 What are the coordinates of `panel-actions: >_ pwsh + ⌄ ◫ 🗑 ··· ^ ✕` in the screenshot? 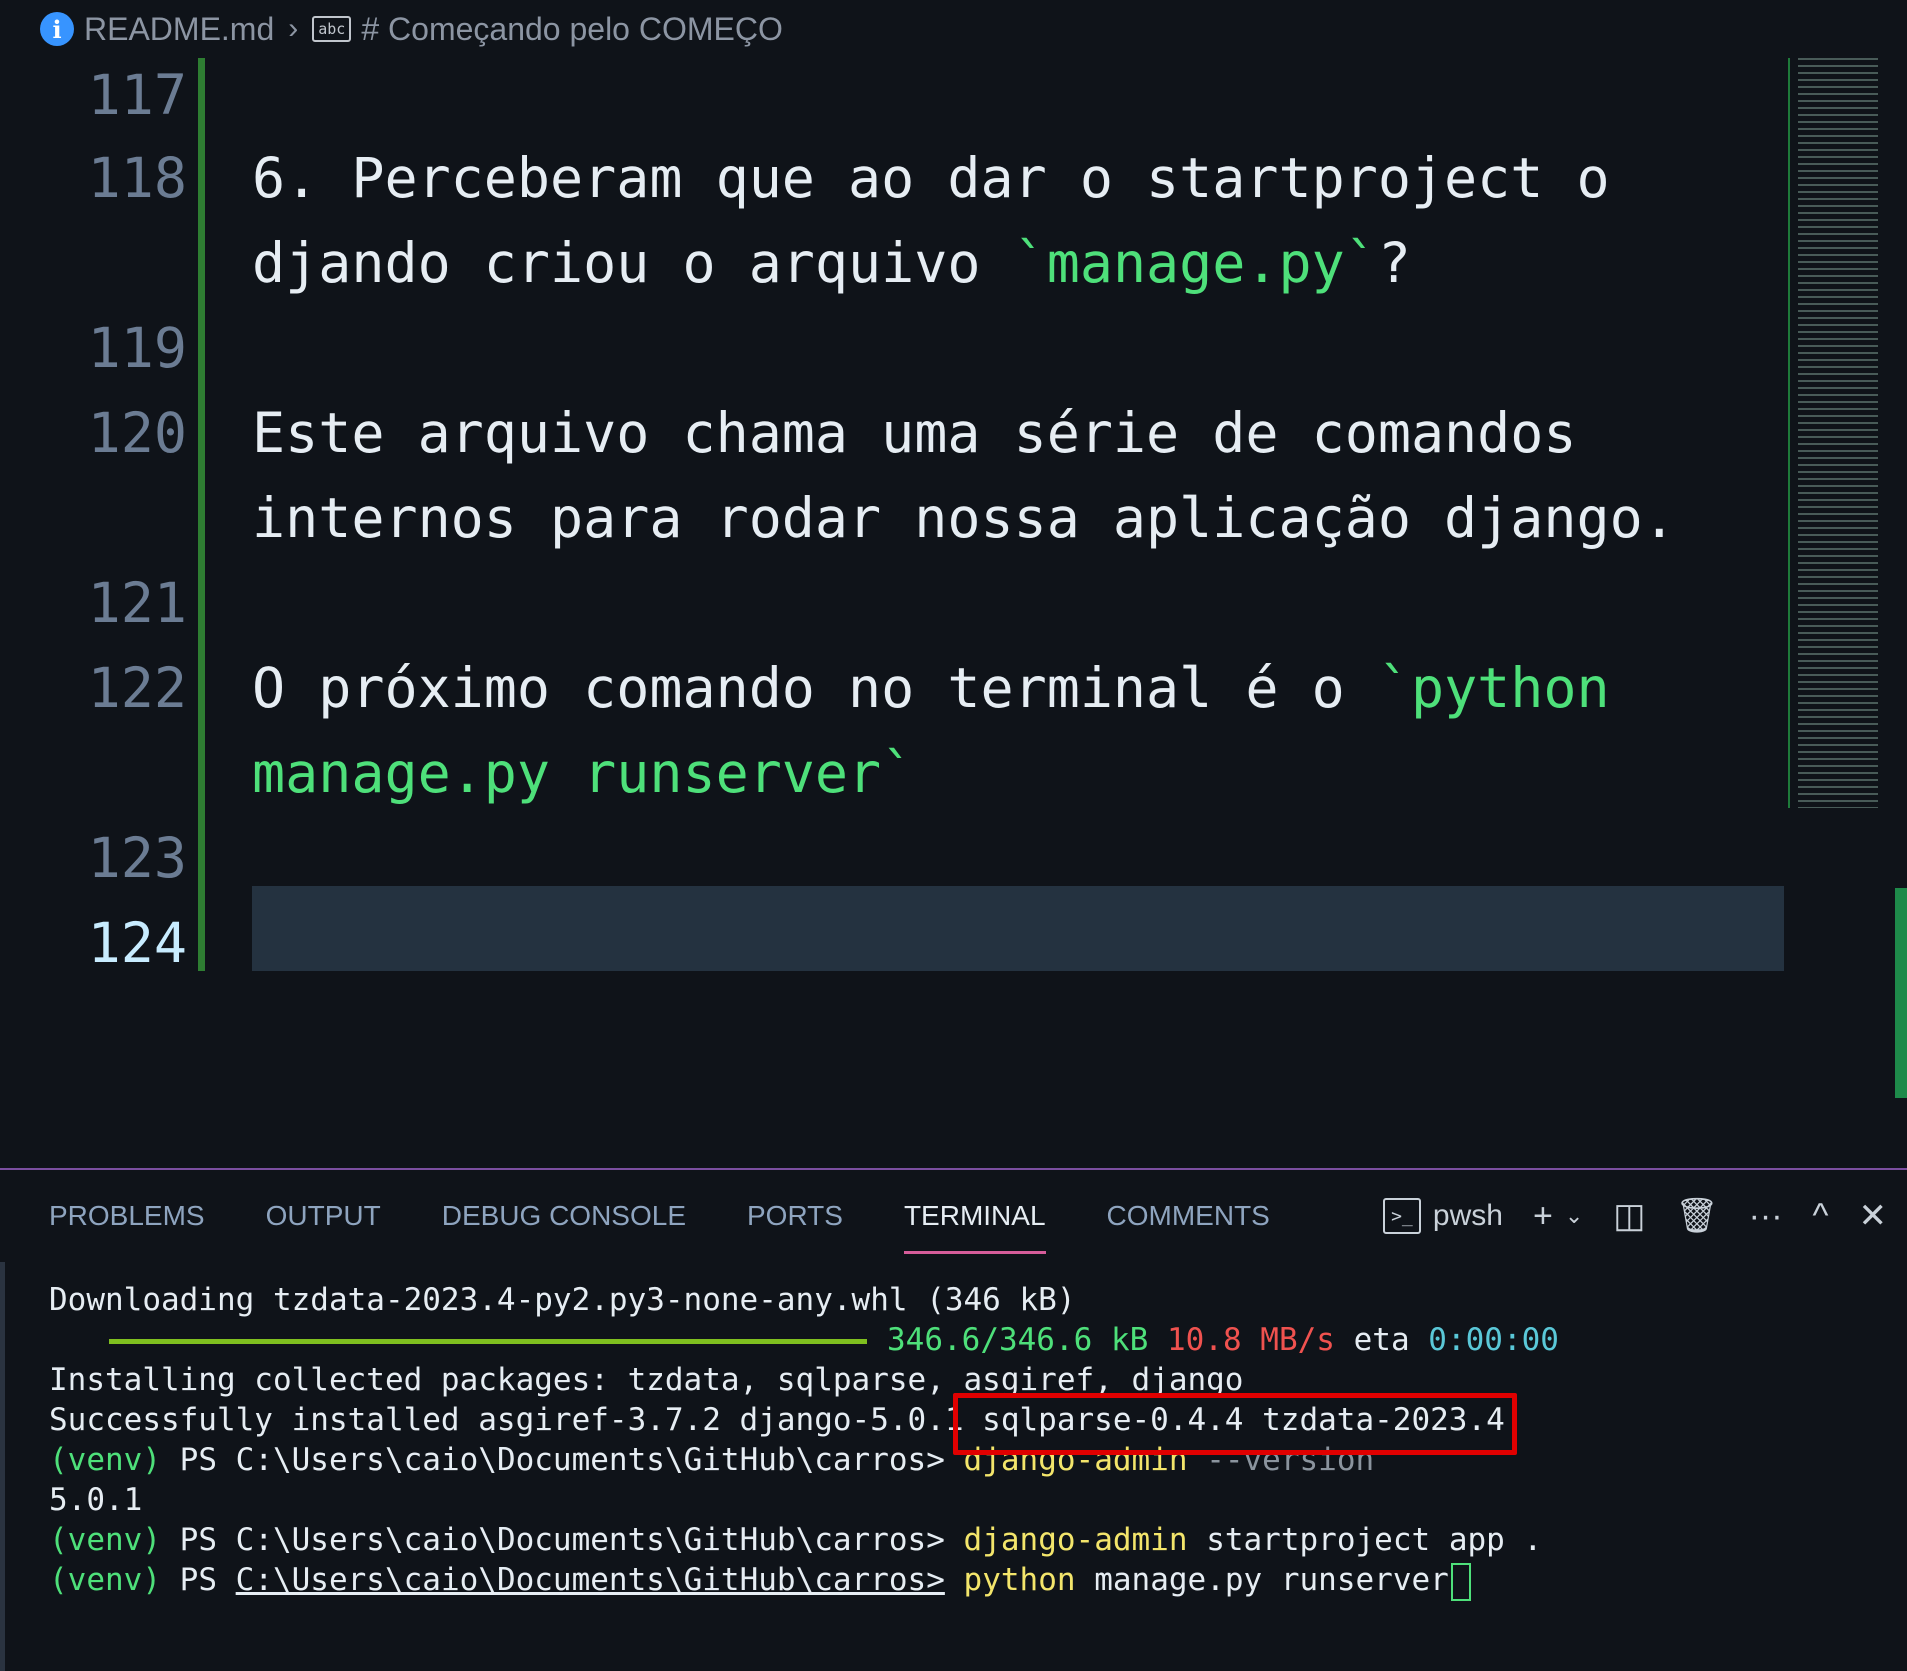 It's located at (1635, 1216).